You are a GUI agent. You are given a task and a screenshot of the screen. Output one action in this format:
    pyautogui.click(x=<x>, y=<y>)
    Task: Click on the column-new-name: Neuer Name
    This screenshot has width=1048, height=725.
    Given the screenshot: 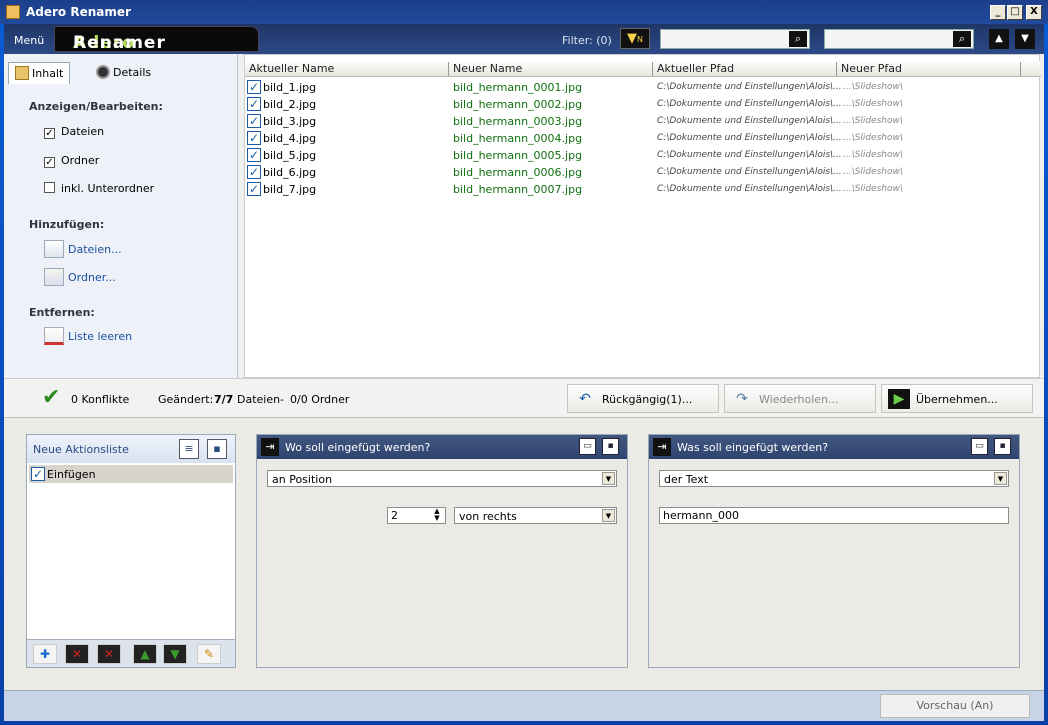 What is the action you would take?
    pyautogui.click(x=551, y=69)
    